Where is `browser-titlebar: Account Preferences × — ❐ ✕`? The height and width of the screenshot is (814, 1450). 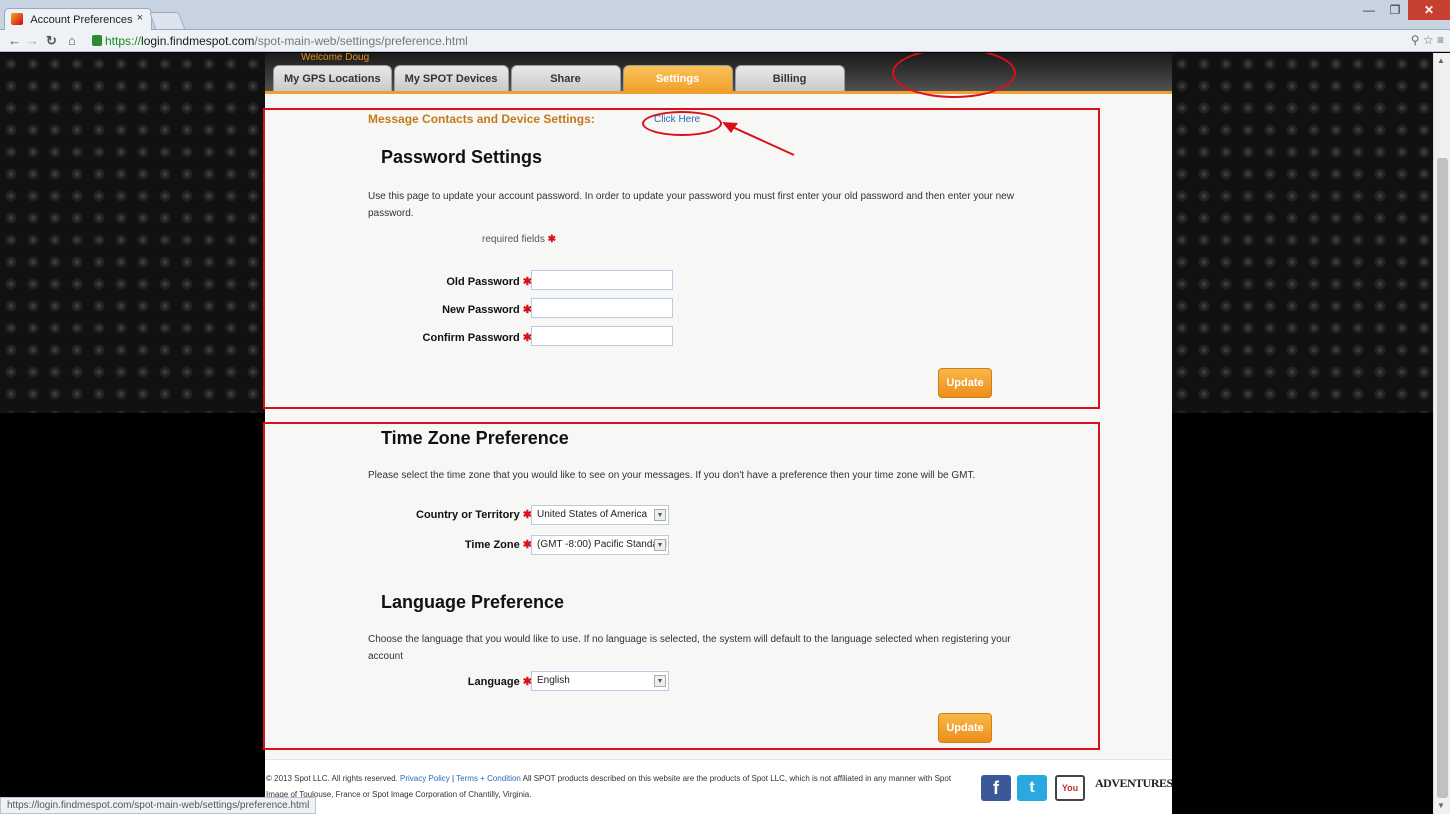 browser-titlebar: Account Preferences × — ❐ ✕ is located at coordinates (725, 15).